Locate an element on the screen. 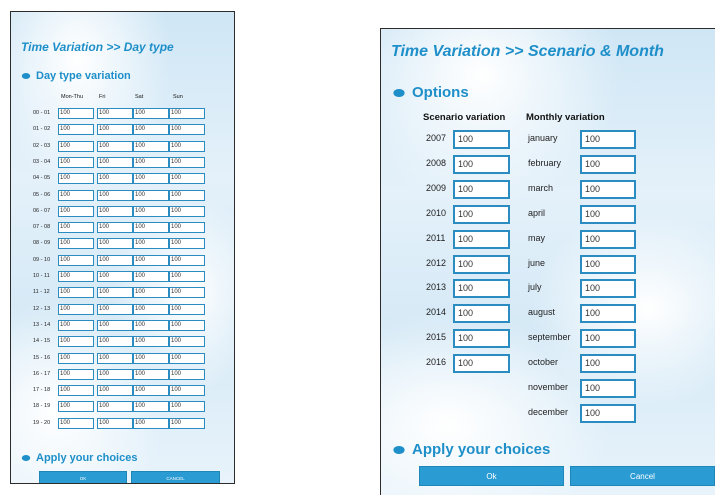 The width and height of the screenshot is (715, 495). cancel-button: CANCEL is located at coordinates (175, 477).